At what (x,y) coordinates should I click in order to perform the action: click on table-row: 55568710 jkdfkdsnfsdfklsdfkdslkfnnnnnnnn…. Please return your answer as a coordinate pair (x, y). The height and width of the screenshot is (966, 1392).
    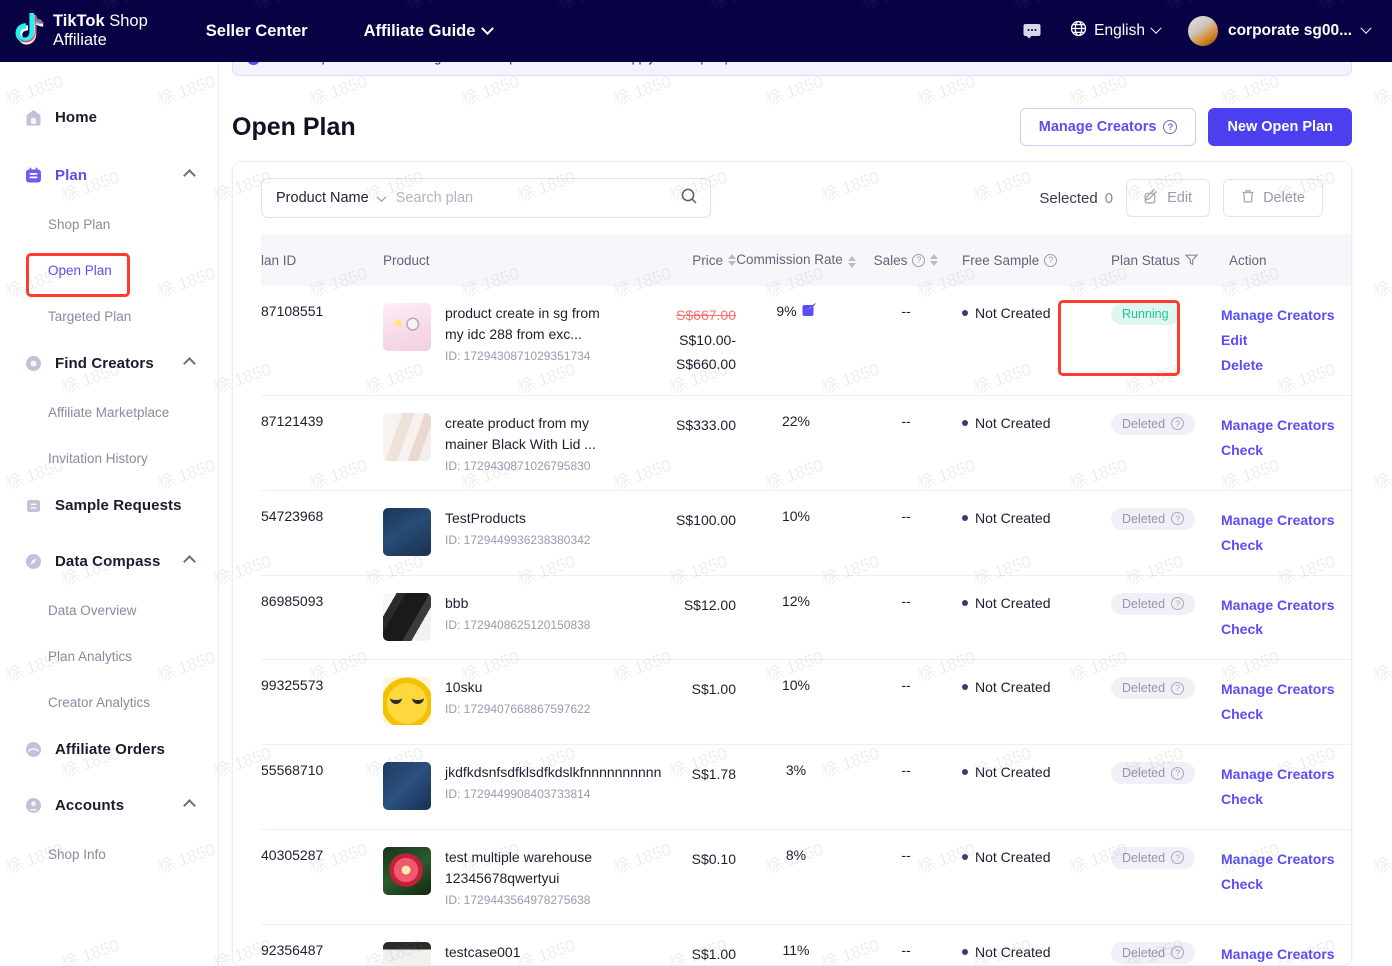
    Looking at the image, I should click on (806, 787).